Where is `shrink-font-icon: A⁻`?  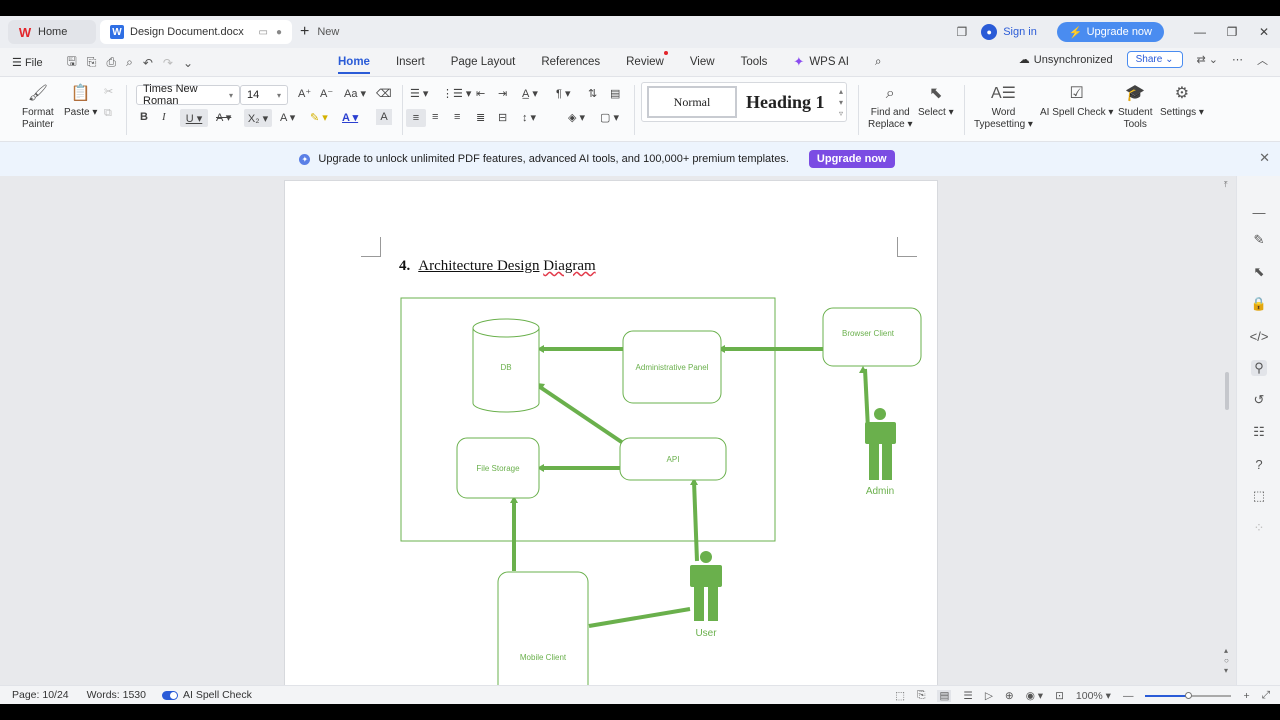
shrink-font-icon: A⁻ is located at coordinates (326, 93).